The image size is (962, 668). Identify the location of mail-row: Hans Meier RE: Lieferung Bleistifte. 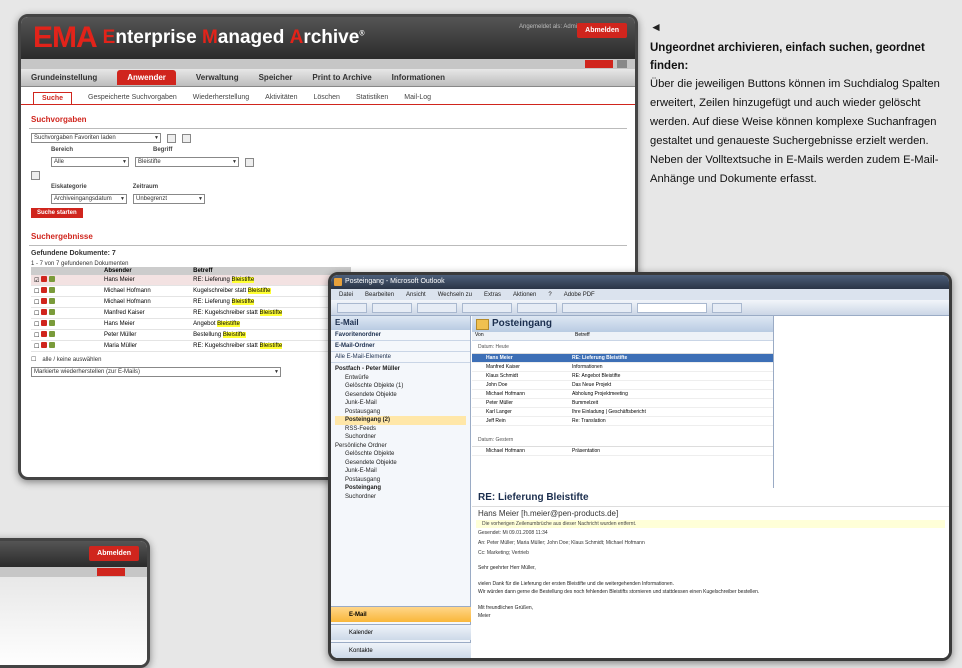
(622, 358).